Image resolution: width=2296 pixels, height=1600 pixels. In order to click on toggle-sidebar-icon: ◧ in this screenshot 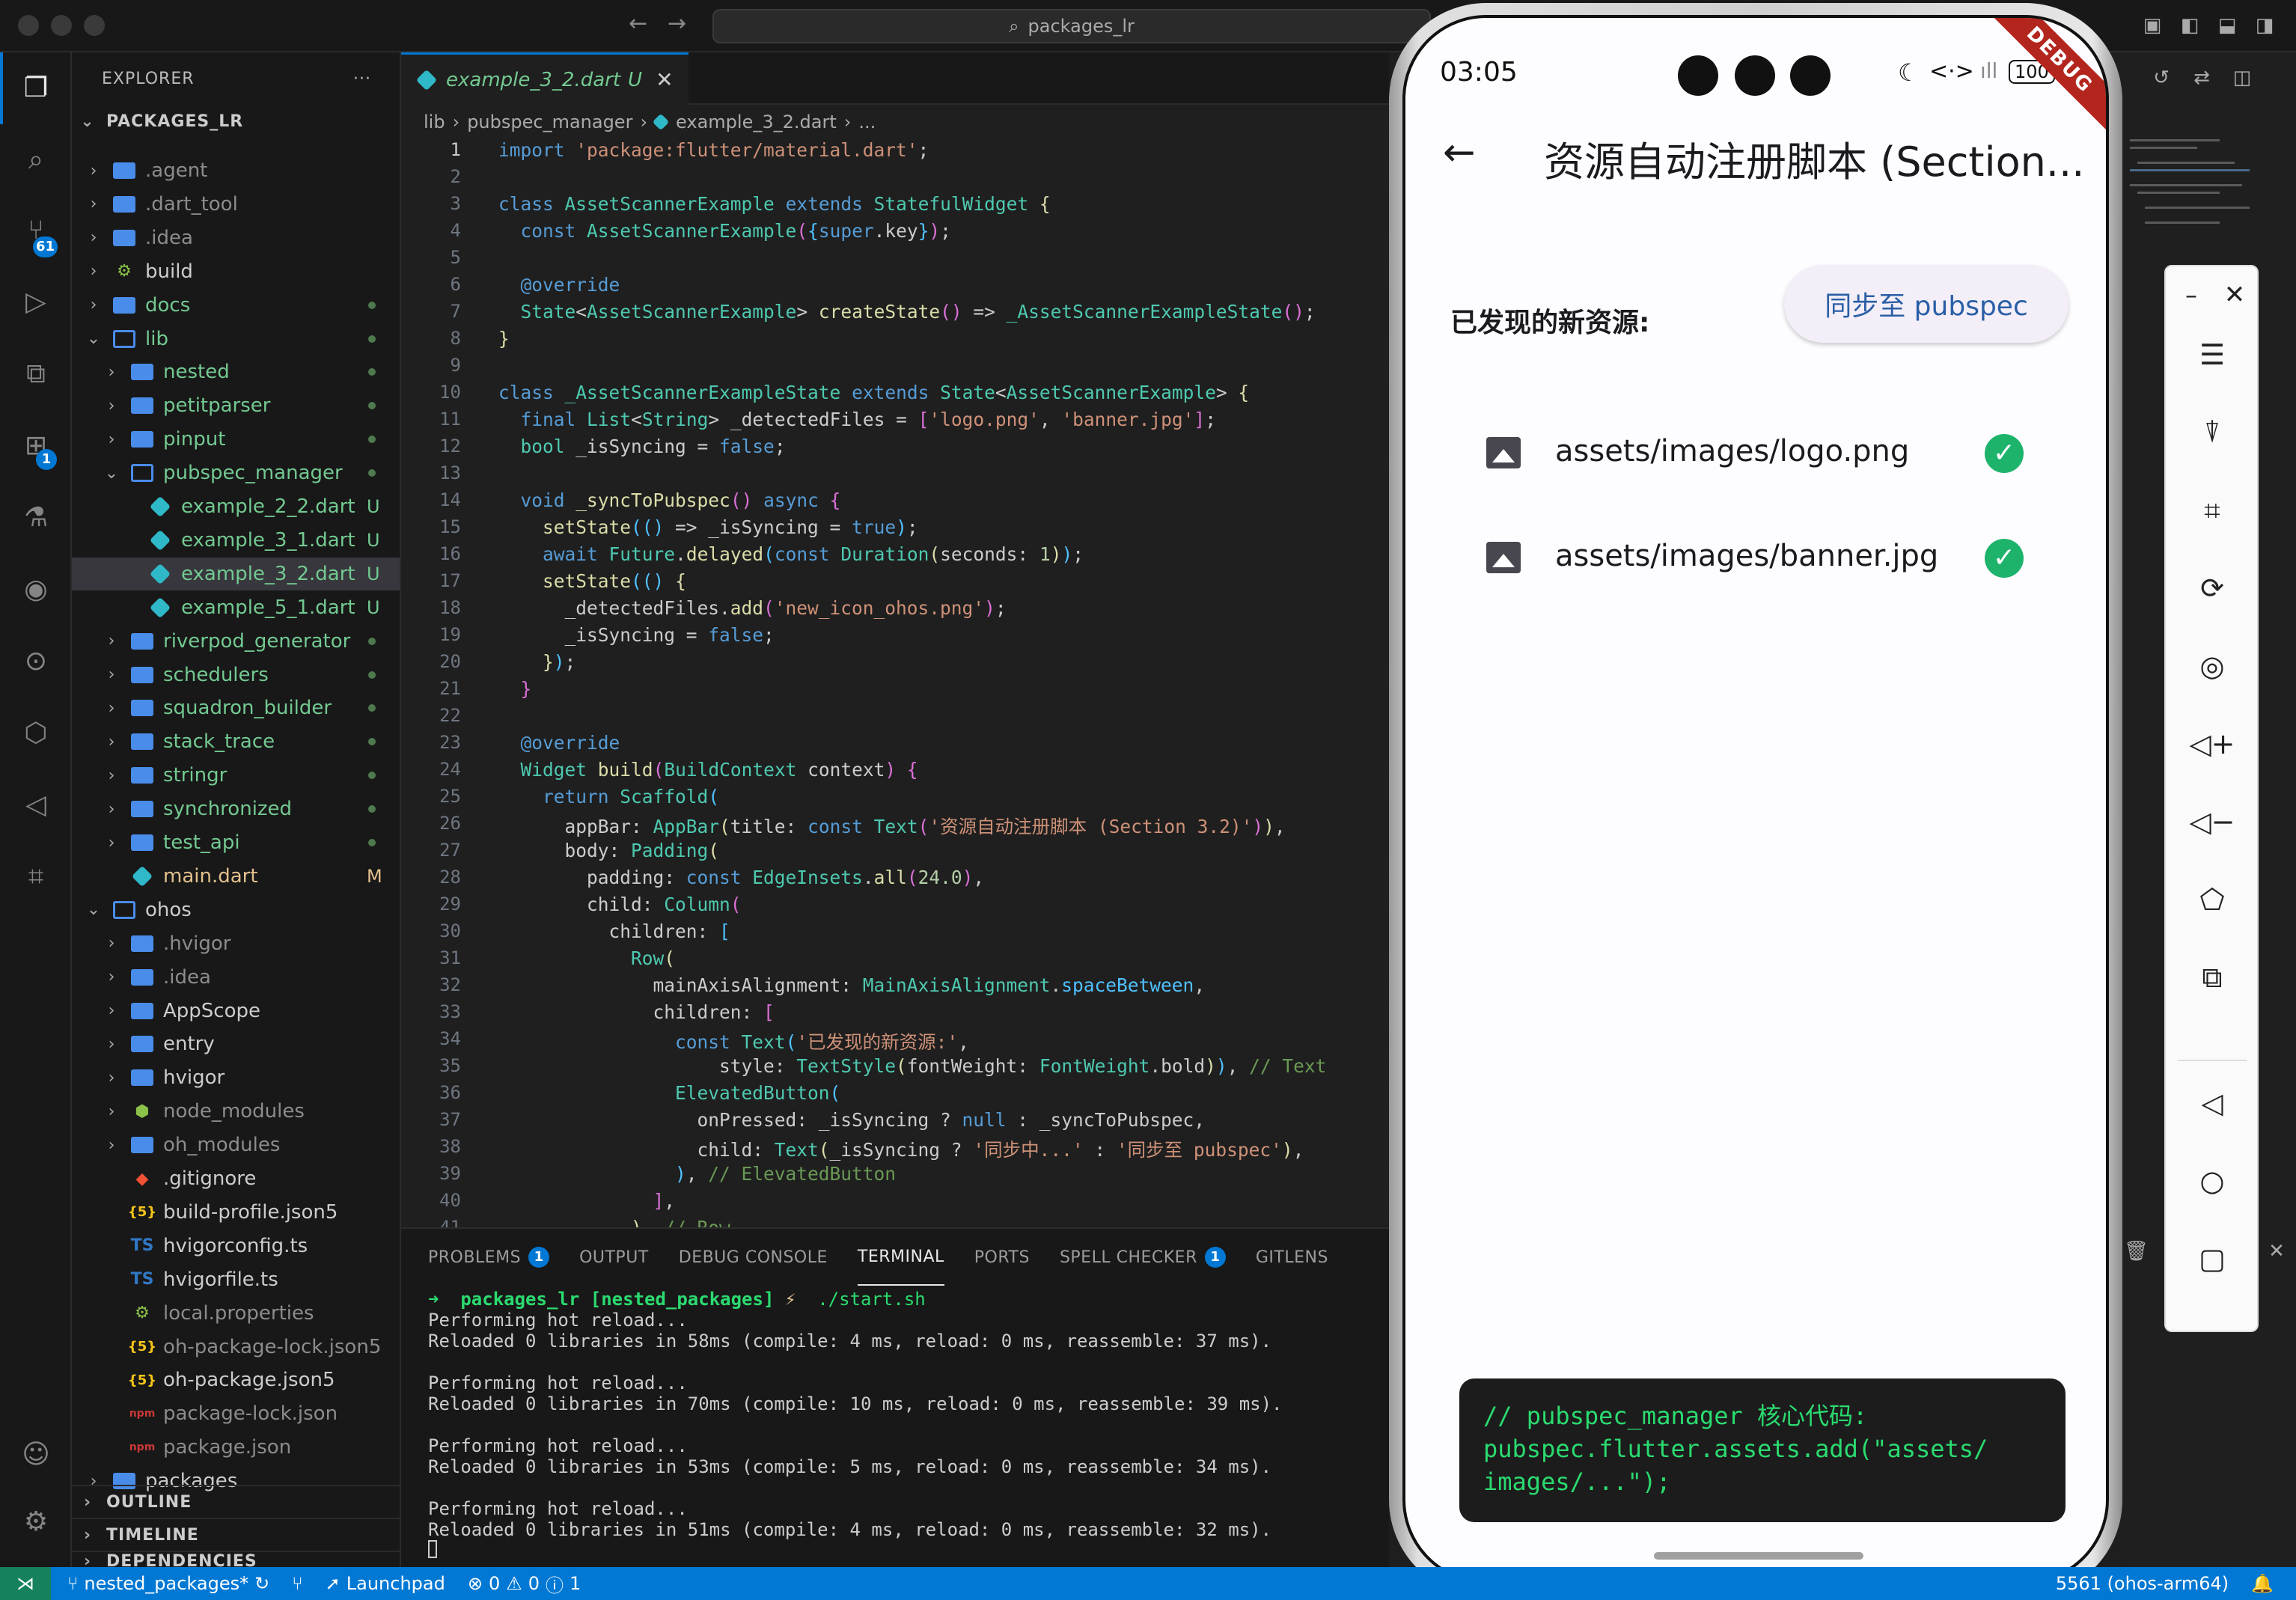, I will do `click(2190, 25)`.